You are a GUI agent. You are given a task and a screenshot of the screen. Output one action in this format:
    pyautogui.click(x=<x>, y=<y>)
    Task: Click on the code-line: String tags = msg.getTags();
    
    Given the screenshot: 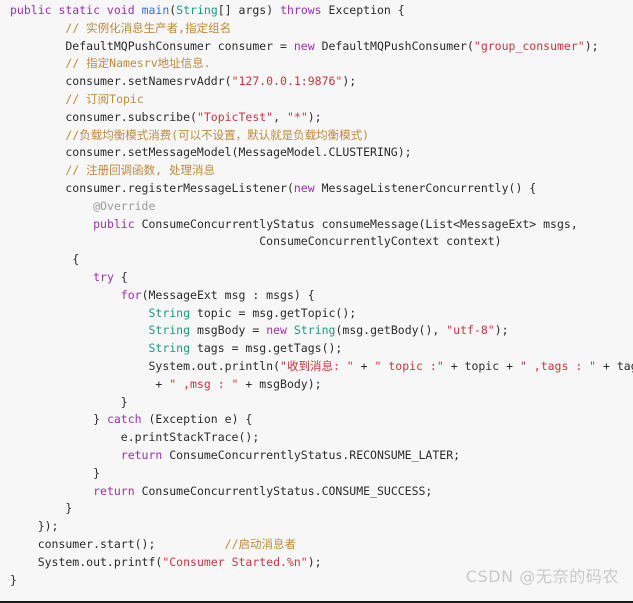 What is the action you would take?
    pyautogui.click(x=316, y=349)
    